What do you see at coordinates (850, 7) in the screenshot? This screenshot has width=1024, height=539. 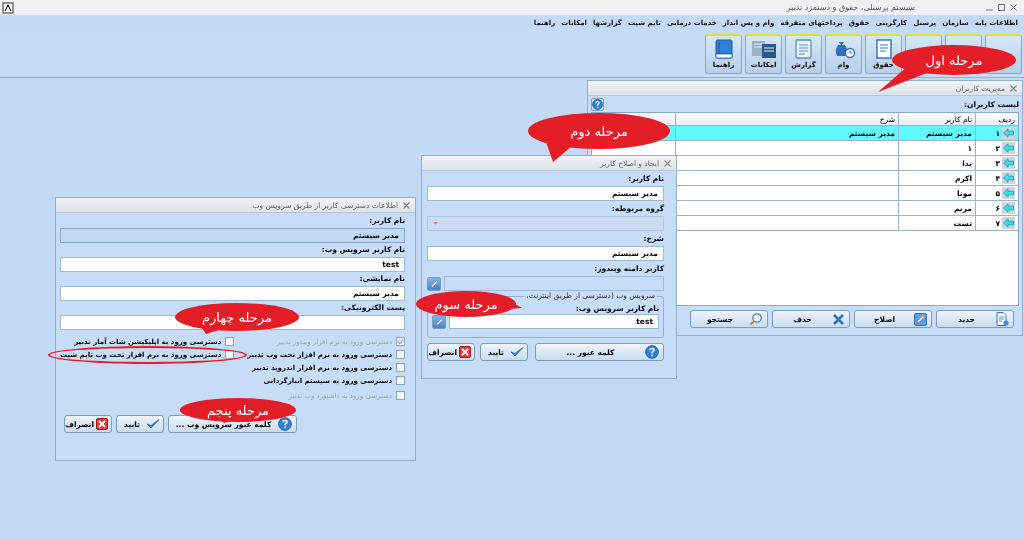 I see `app-title: سیستم پرسنلی، حقوق و دستمزد تدبیر` at bounding box center [850, 7].